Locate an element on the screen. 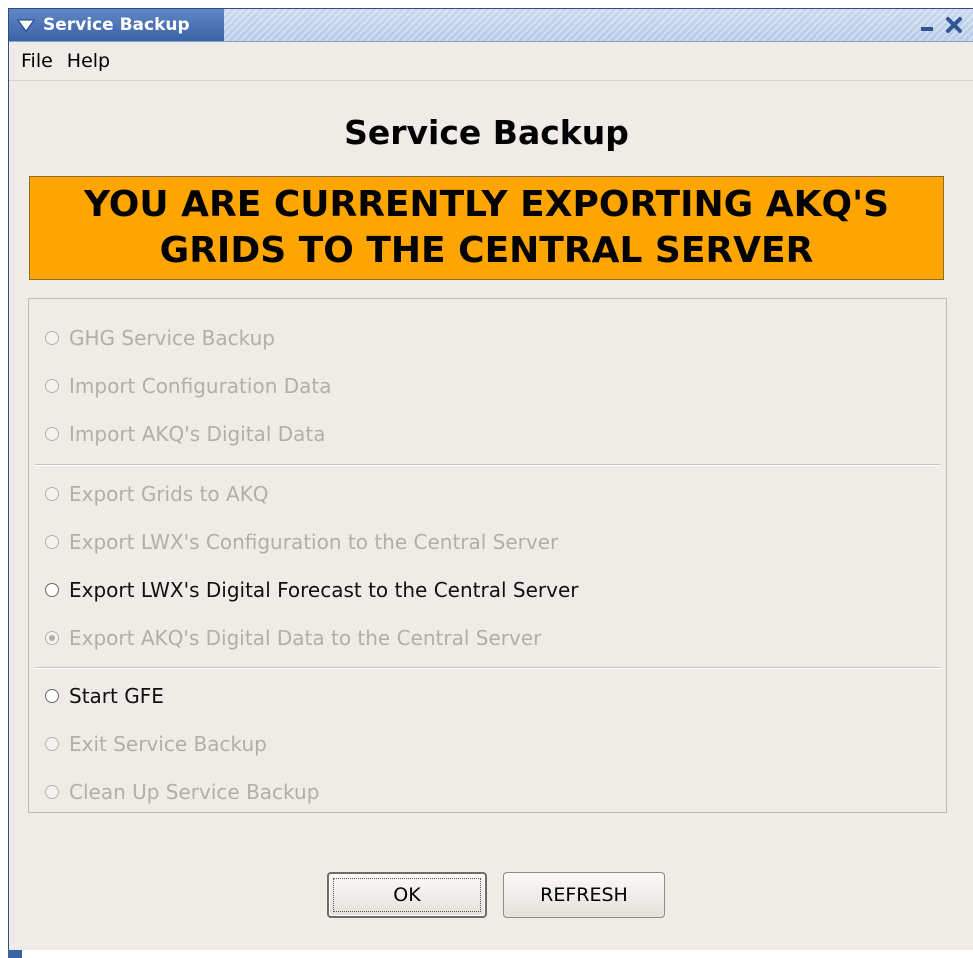 The height and width of the screenshot is (958, 973). option-import-configuration-data: Import Configuration Data is located at coordinates (188, 386).